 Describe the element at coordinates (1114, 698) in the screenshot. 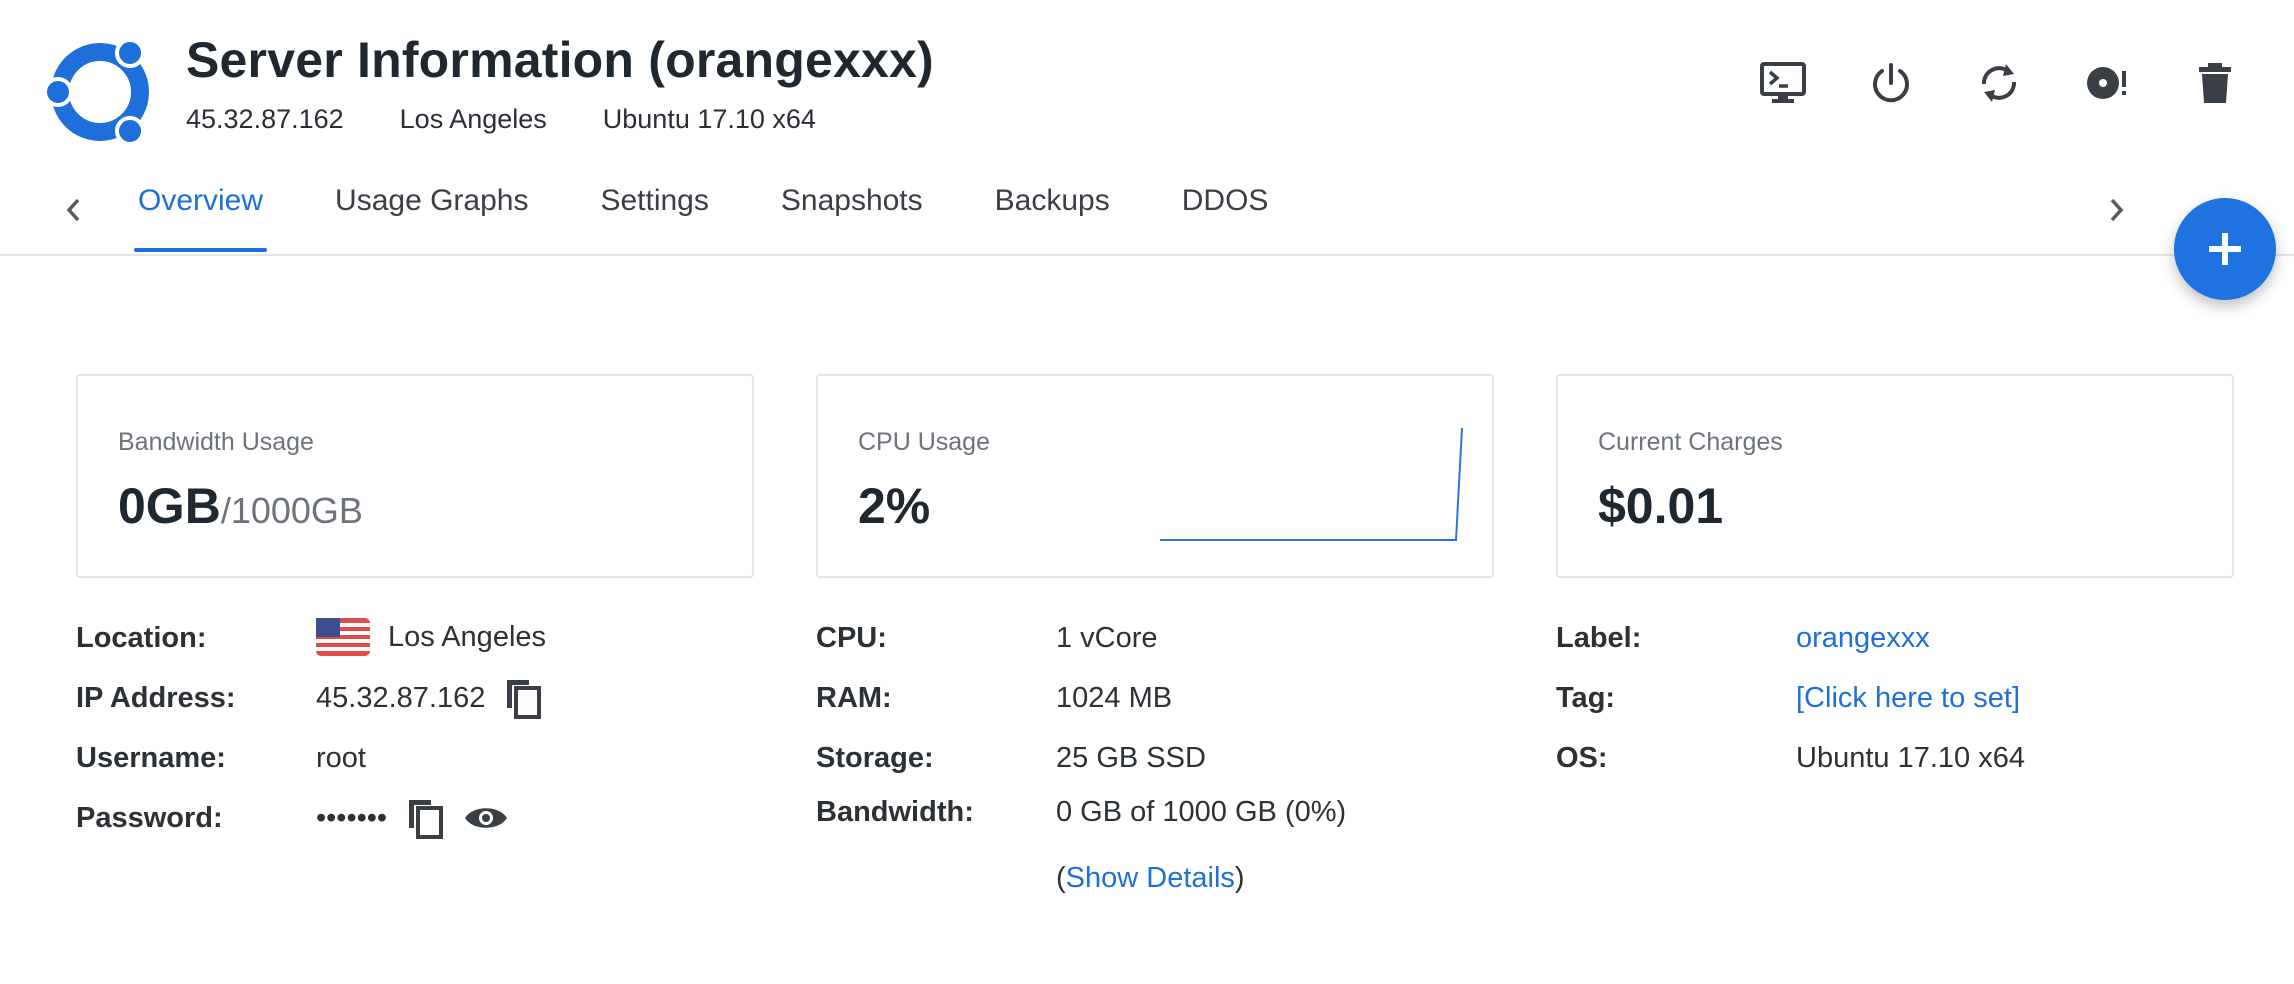

I see `ram-value: 1024 MB` at that location.